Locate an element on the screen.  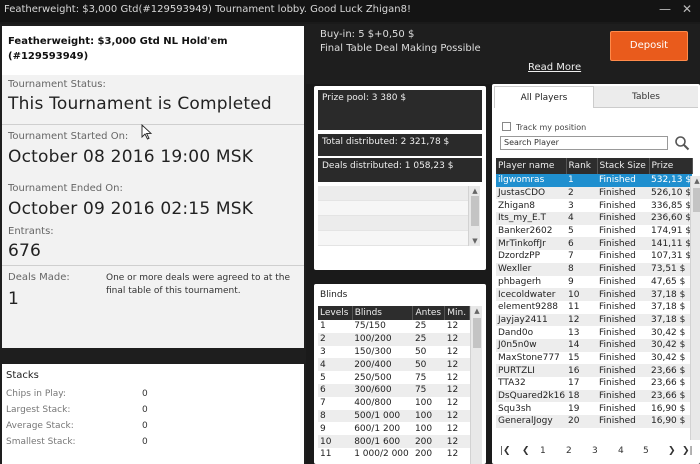
table-row: MaxStone777 15 Finished 30,42 $ is located at coordinates (594, 358).